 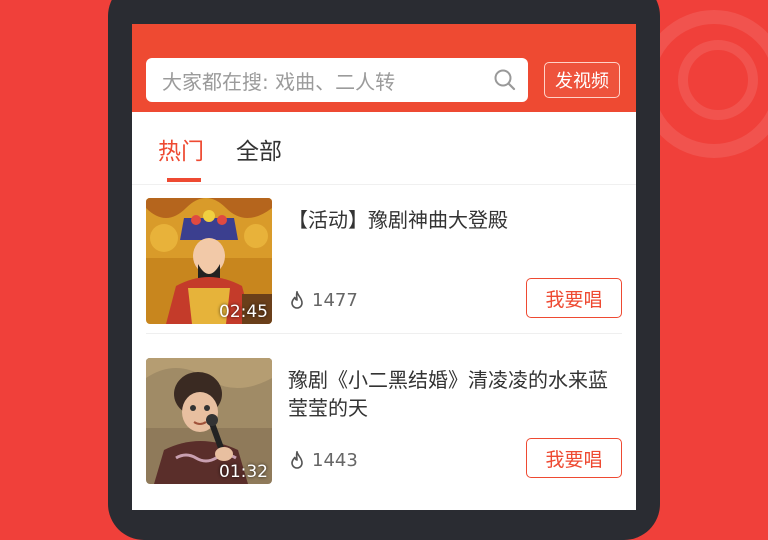 What do you see at coordinates (335, 460) in the screenshot?
I see `view-count-value: 1443` at bounding box center [335, 460].